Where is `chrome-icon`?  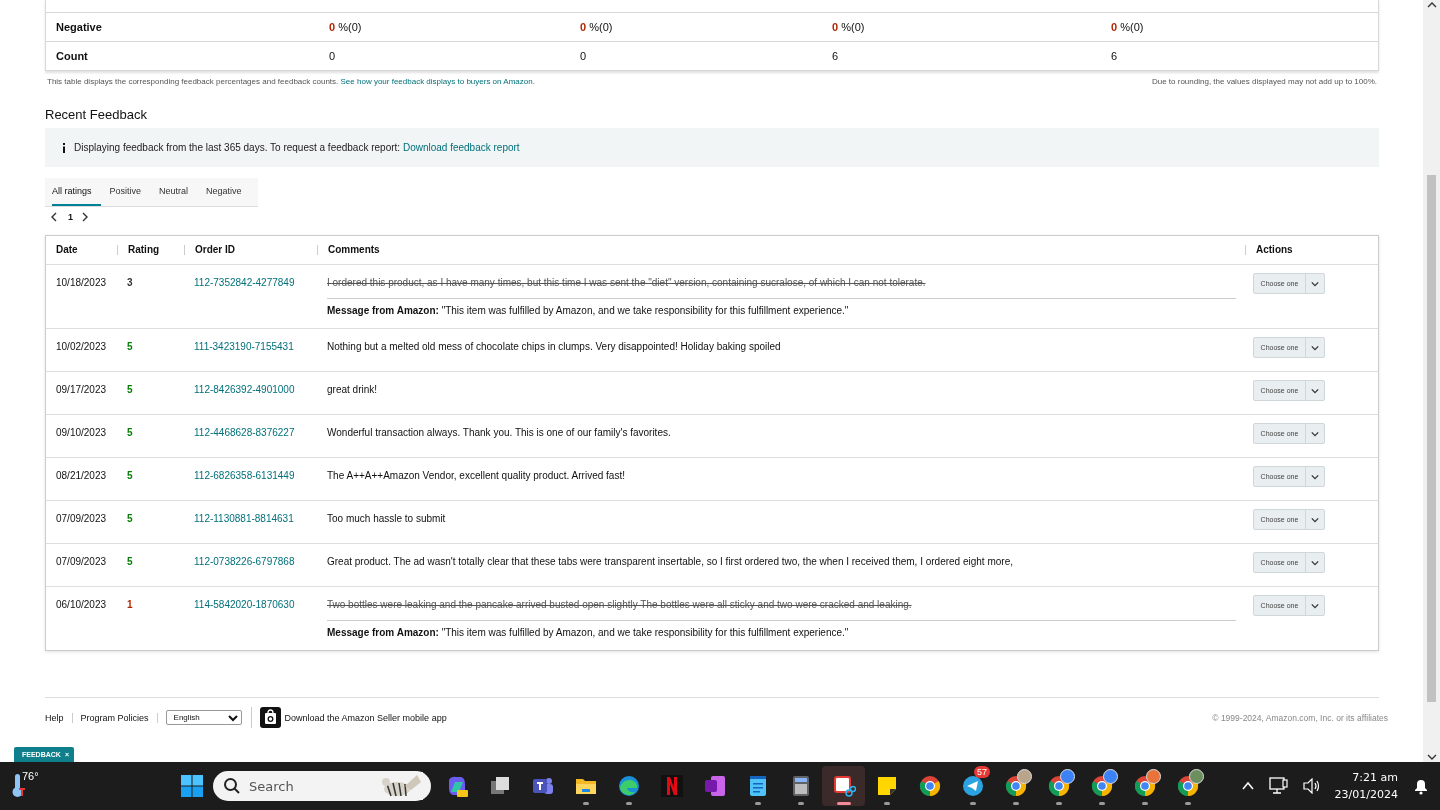 chrome-icon is located at coordinates (929, 786).